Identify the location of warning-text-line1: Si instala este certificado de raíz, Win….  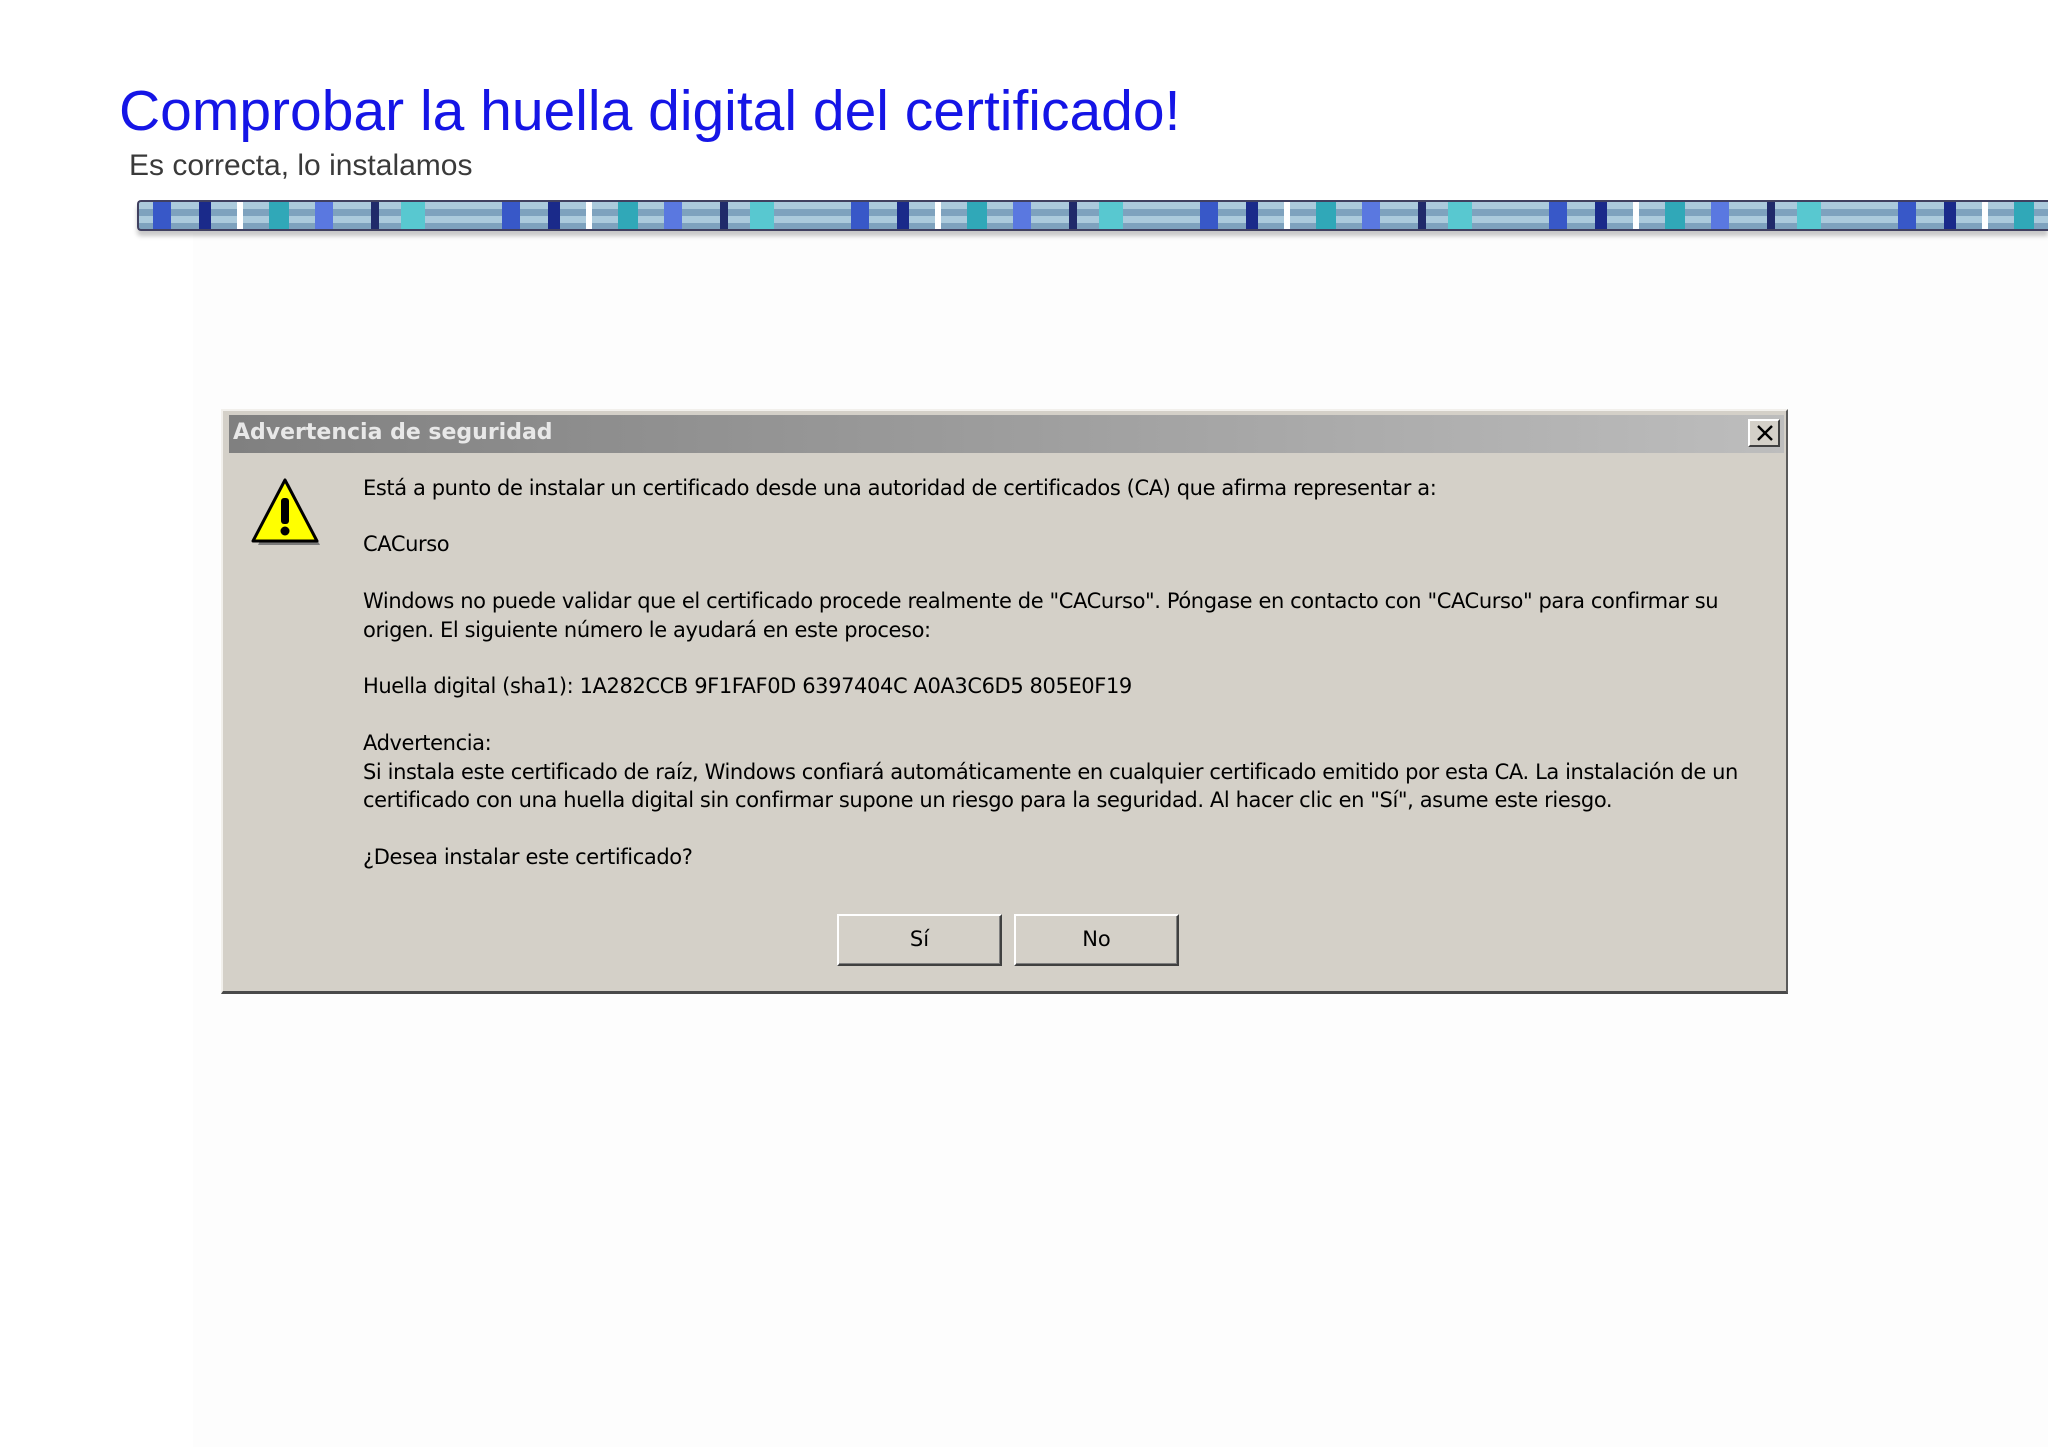
(1050, 772).